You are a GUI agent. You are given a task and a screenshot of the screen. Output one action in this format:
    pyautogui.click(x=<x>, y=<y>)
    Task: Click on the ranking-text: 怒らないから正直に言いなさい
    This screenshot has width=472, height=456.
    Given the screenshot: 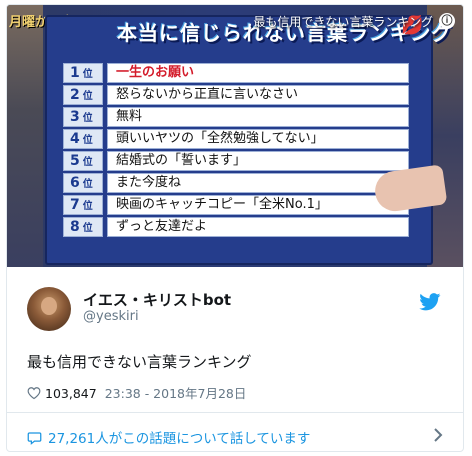 What is the action you would take?
    pyautogui.click(x=258, y=95)
    